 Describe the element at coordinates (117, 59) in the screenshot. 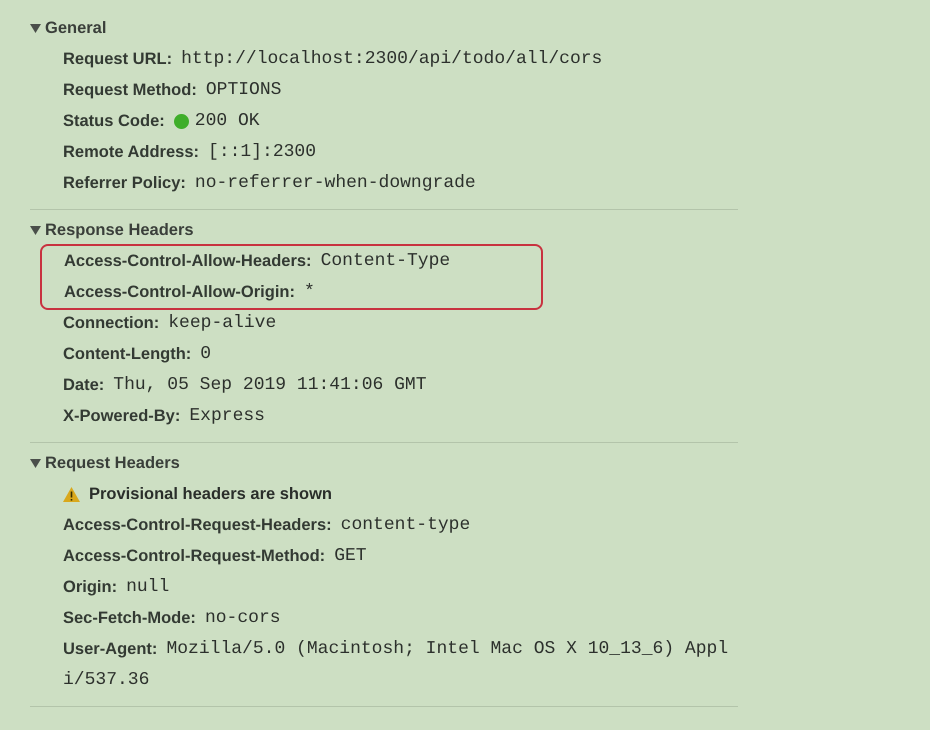

I see `header-name: Request URL:` at that location.